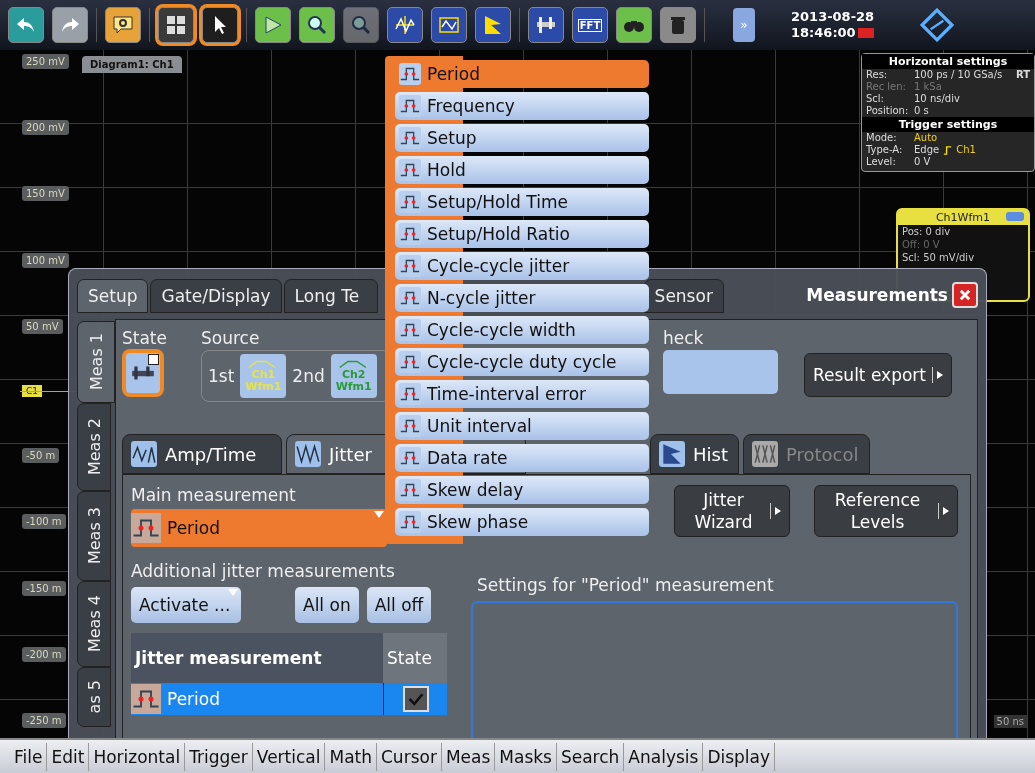  Describe the element at coordinates (45, 194) in the screenshot. I see `axis-label: 150 mV` at that location.